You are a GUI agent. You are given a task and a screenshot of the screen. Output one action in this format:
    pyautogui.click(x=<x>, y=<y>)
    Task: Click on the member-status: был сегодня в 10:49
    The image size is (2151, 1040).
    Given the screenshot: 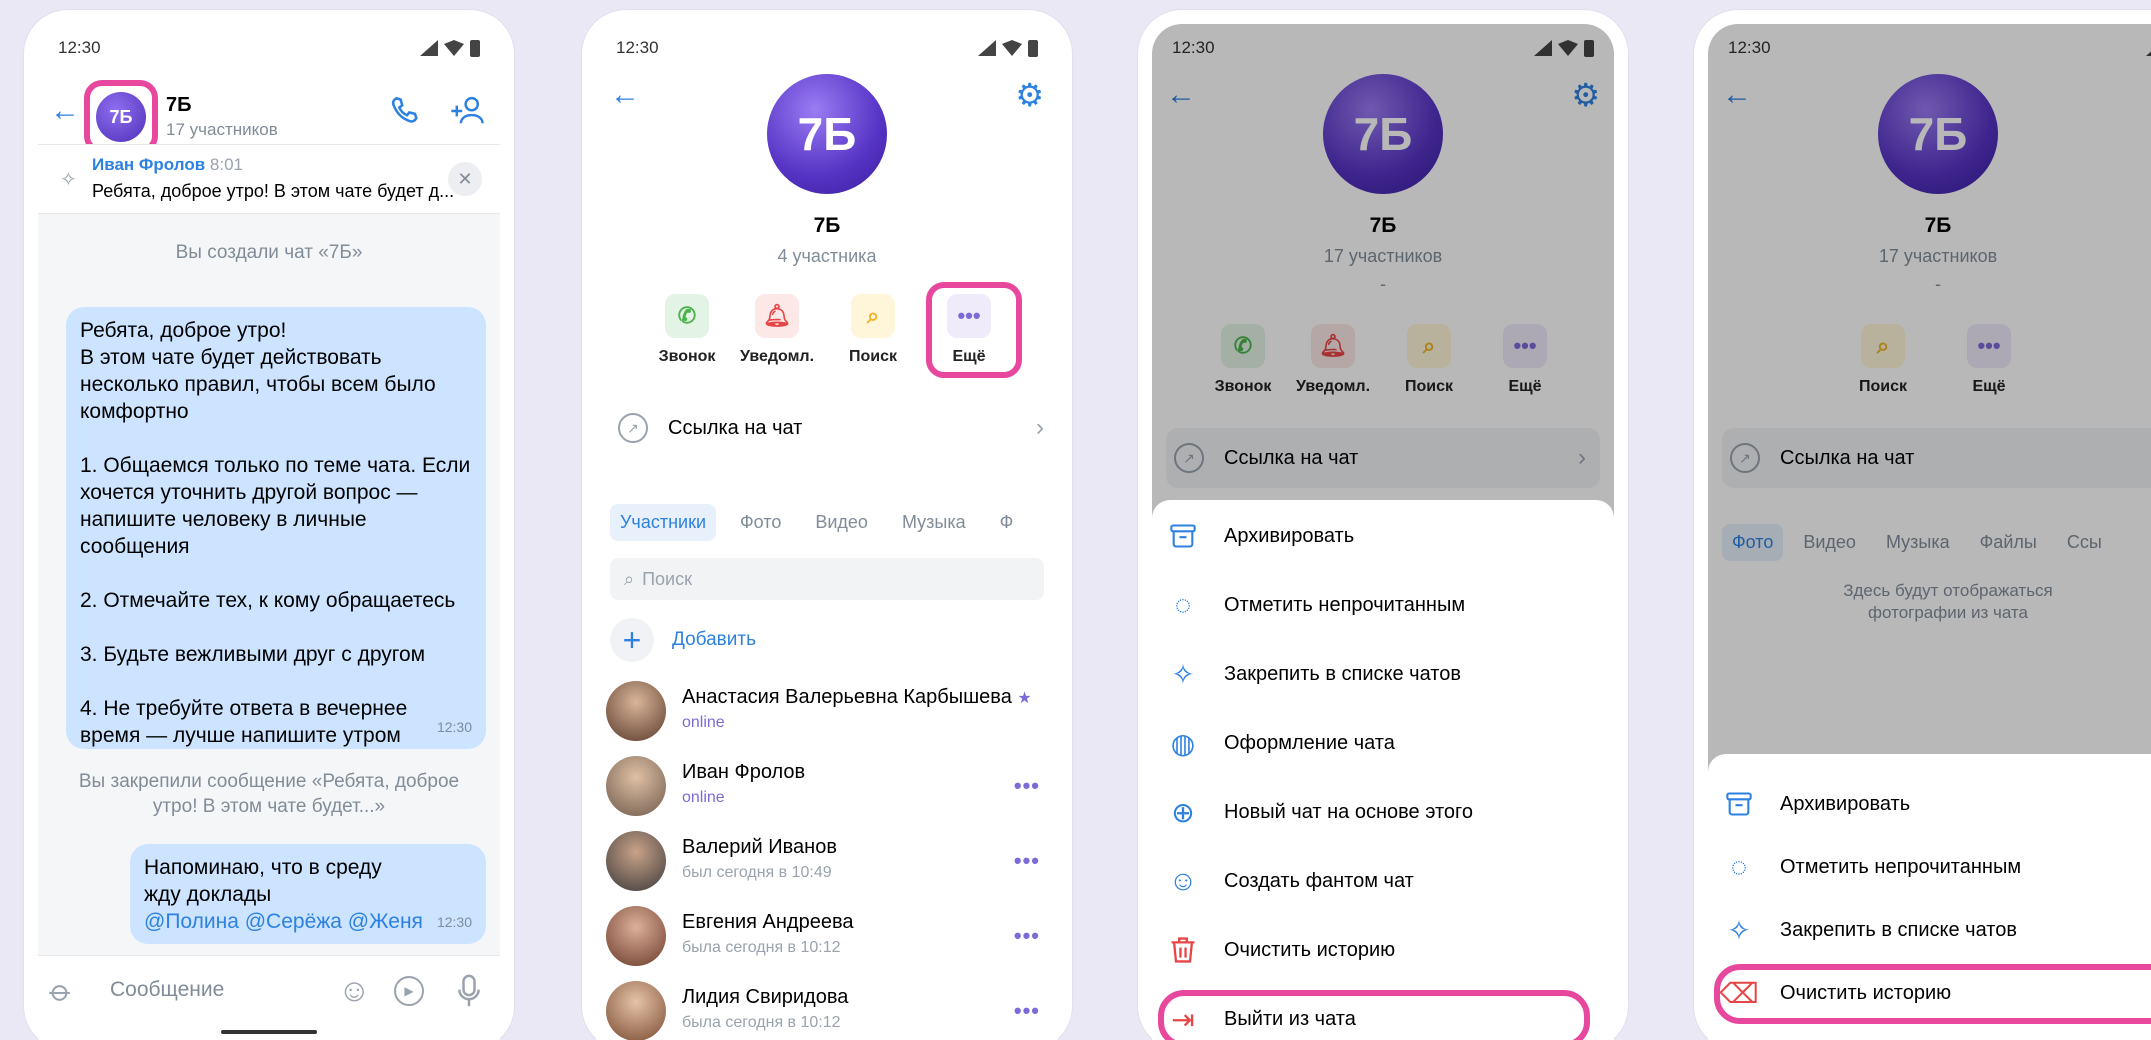 What is the action you would take?
    pyautogui.click(x=757, y=872)
    